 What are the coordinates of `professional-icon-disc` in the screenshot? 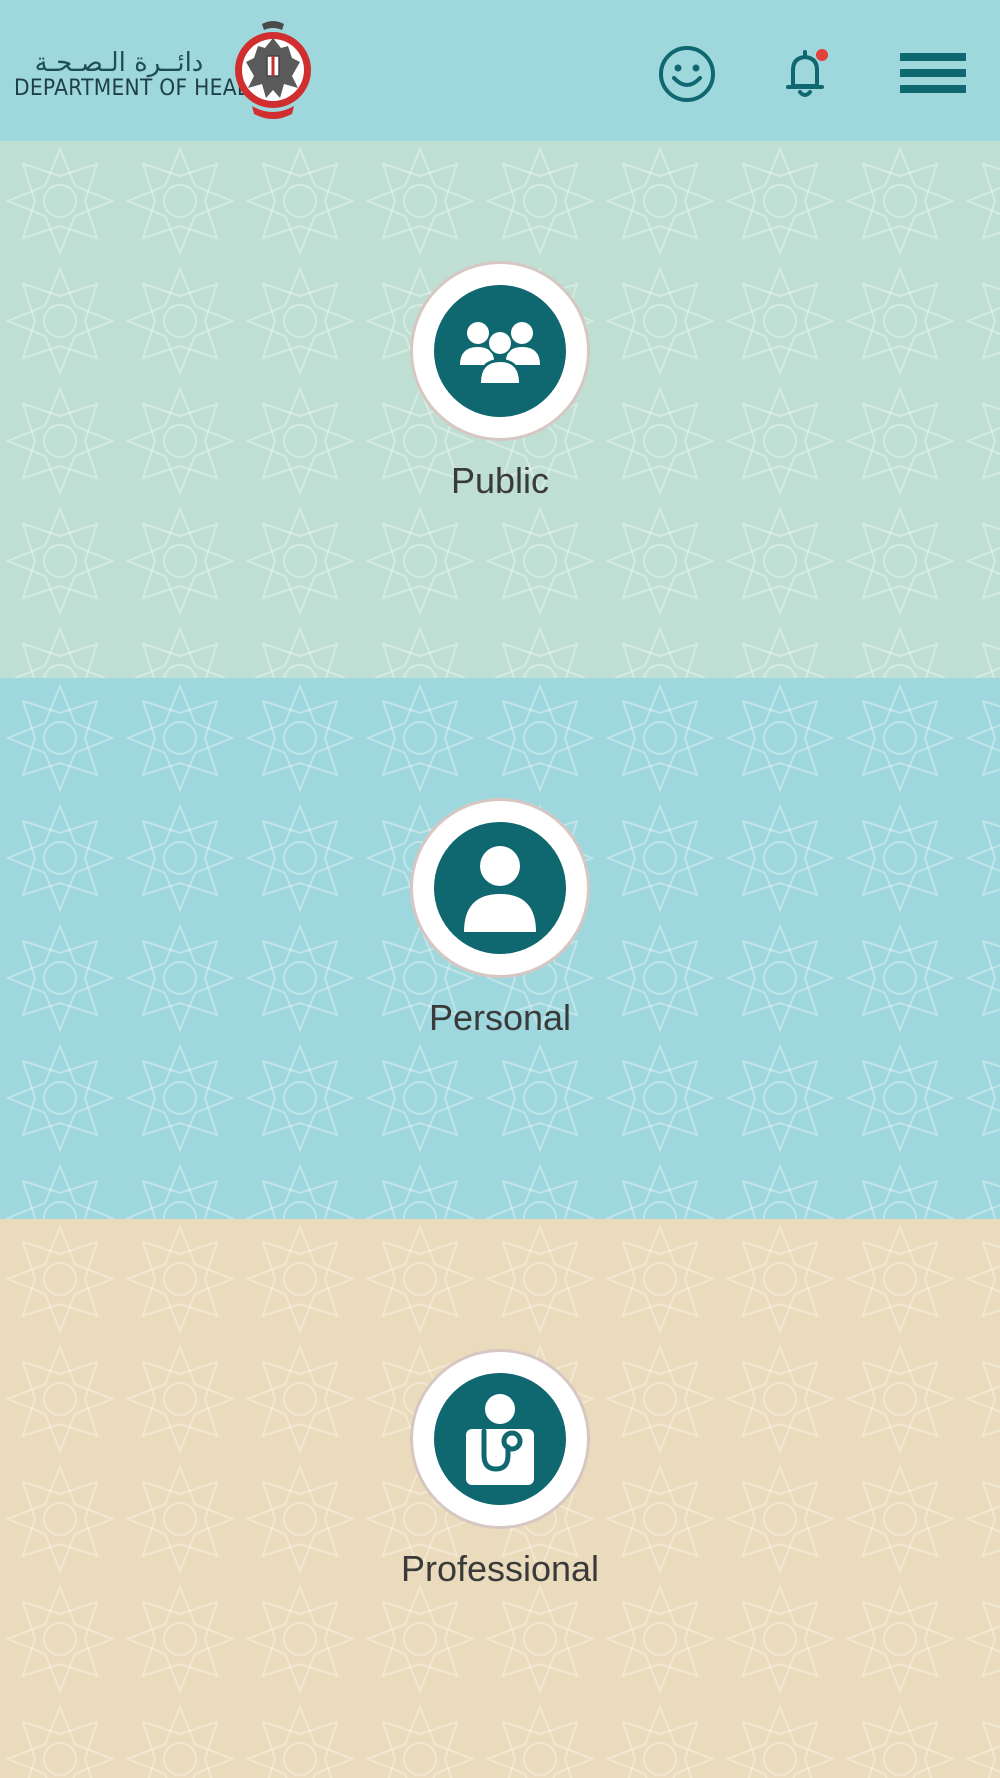 It's located at (500, 1439).